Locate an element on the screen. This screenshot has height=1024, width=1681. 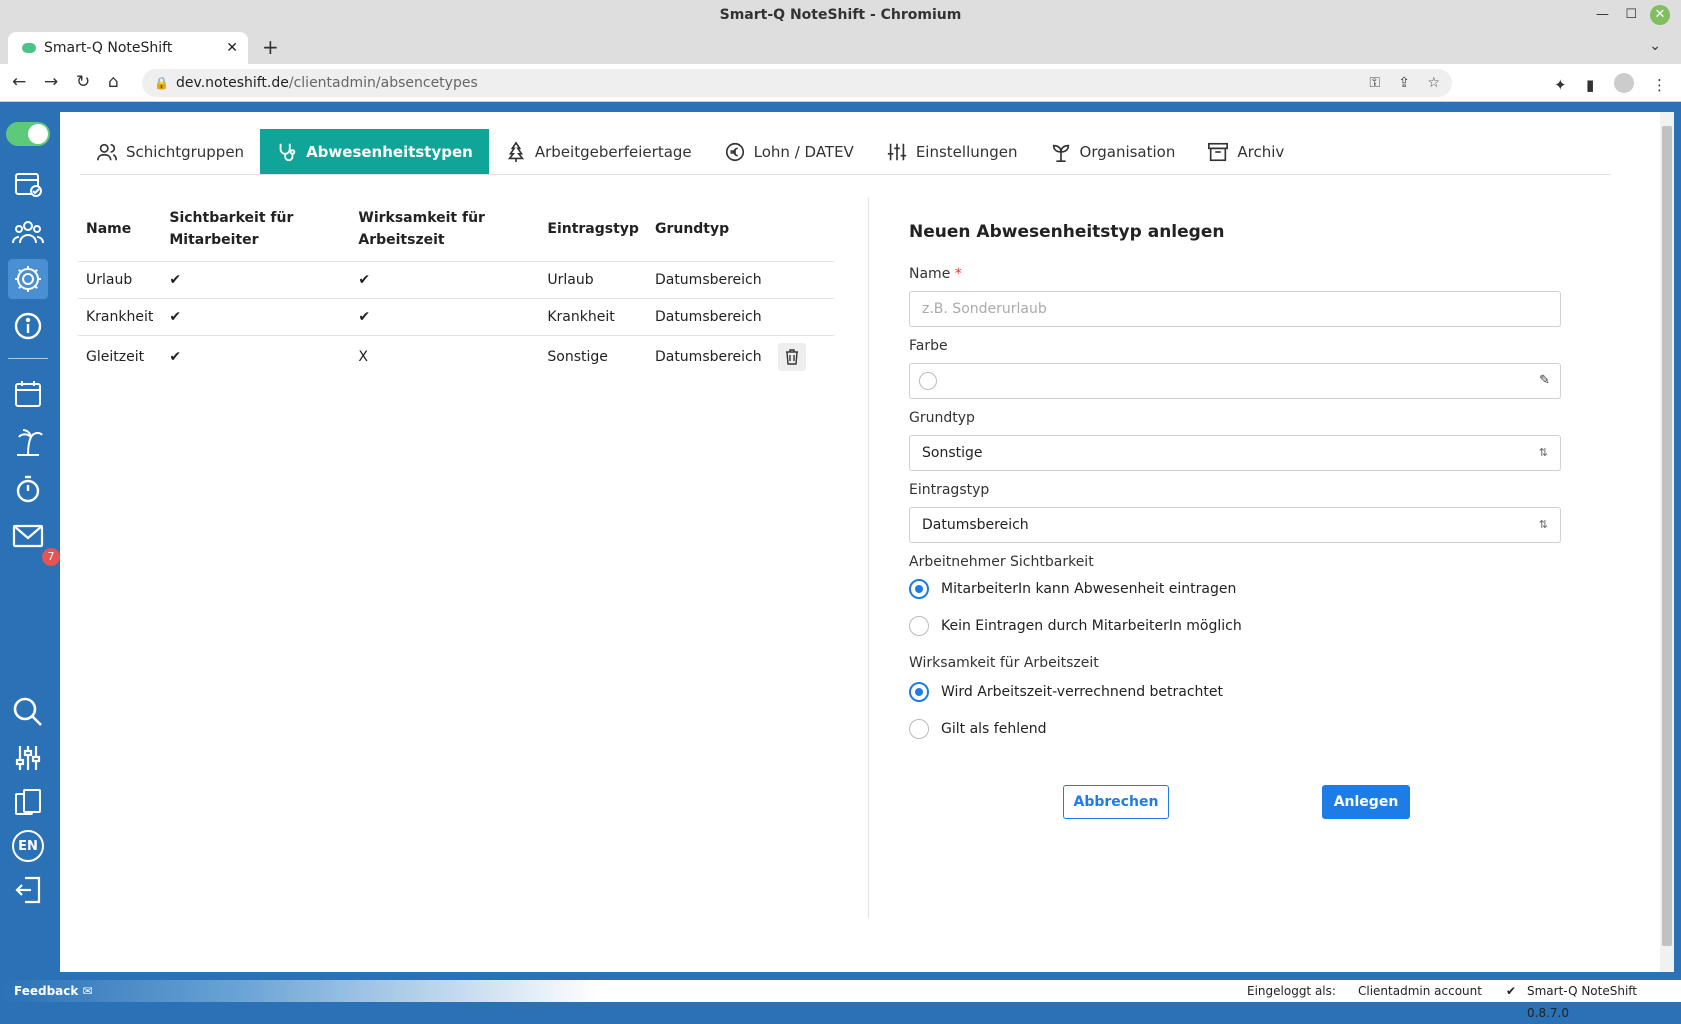
name-input: z.B. Sonderurlaub is located at coordinates (1235, 309).